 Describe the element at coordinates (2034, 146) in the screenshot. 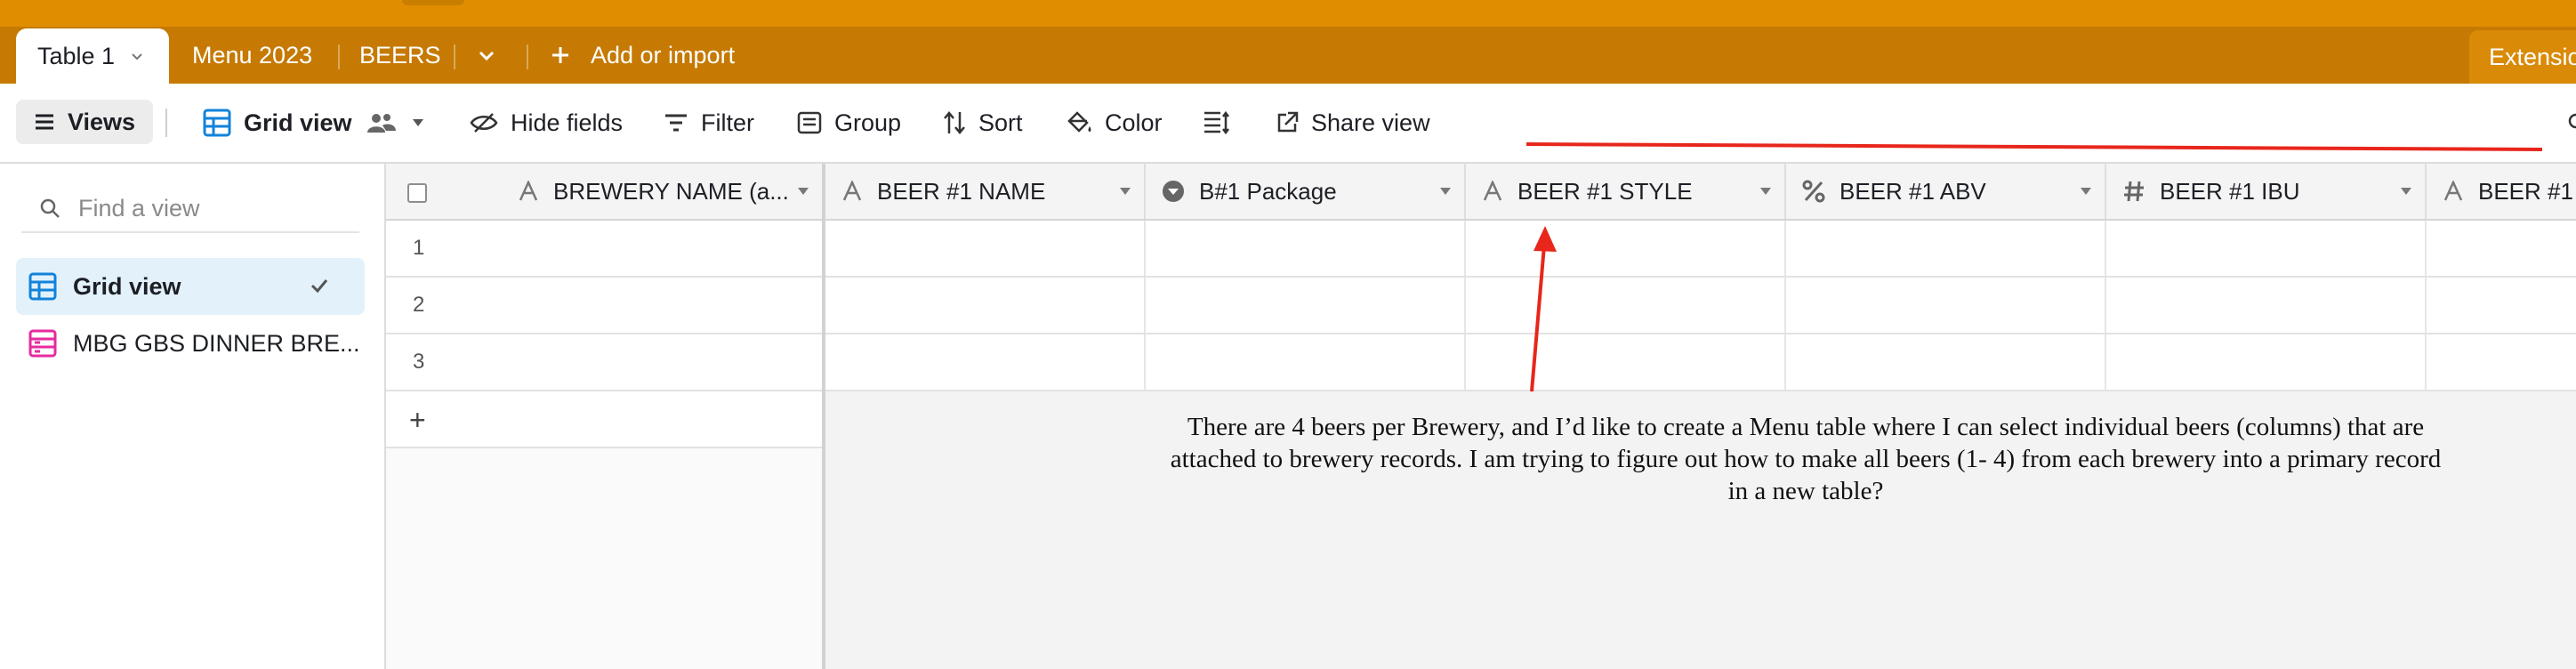

I see `annotation-underline` at that location.